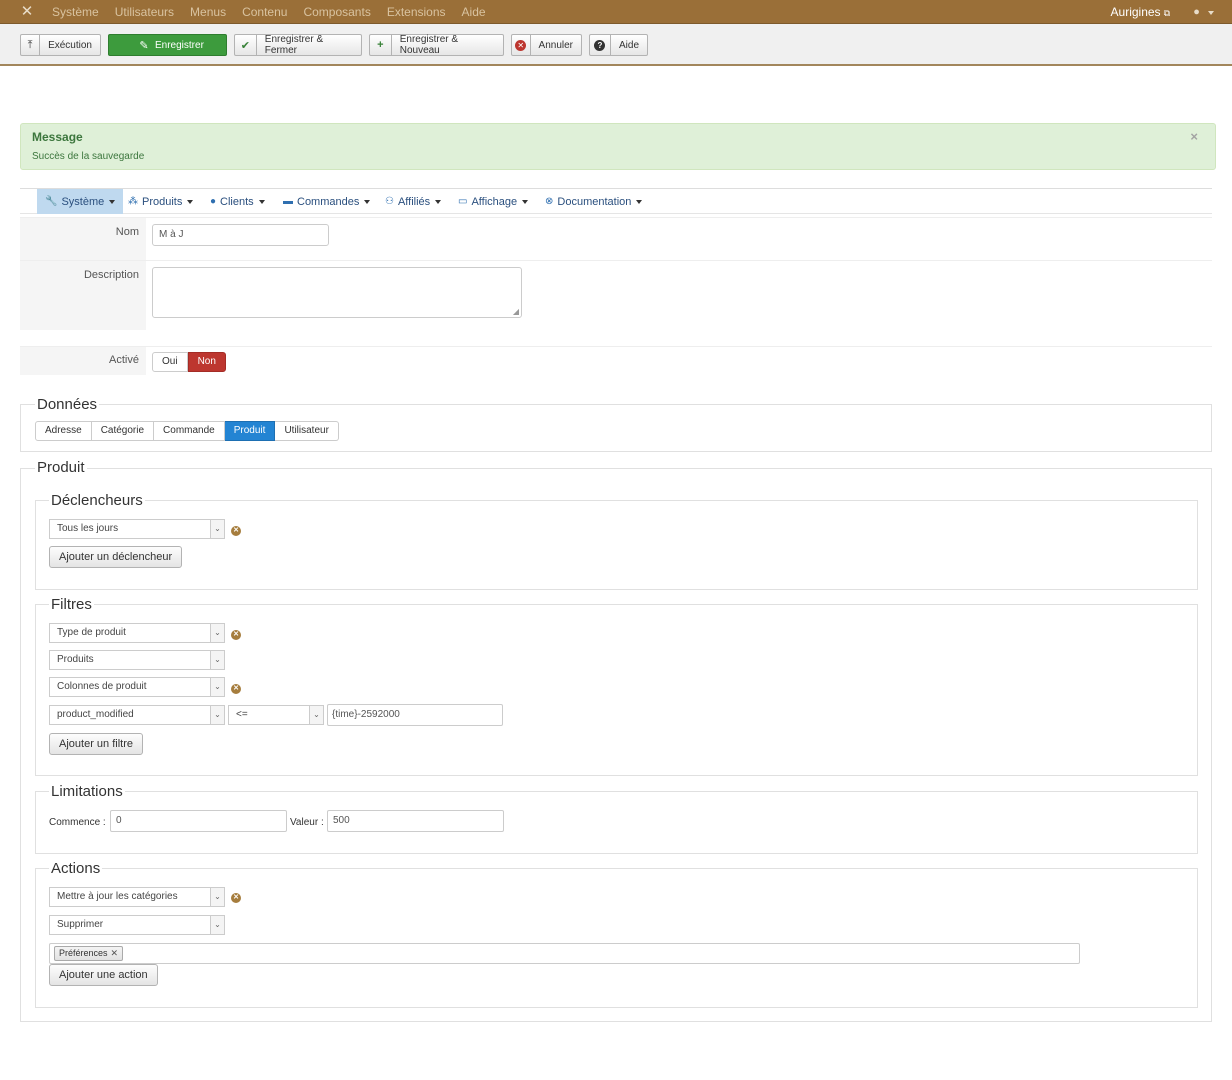 Image resolution: width=1232 pixels, height=1080 pixels. What do you see at coordinates (337, 292) in the screenshot?
I see `description-textarea: ◢` at bounding box center [337, 292].